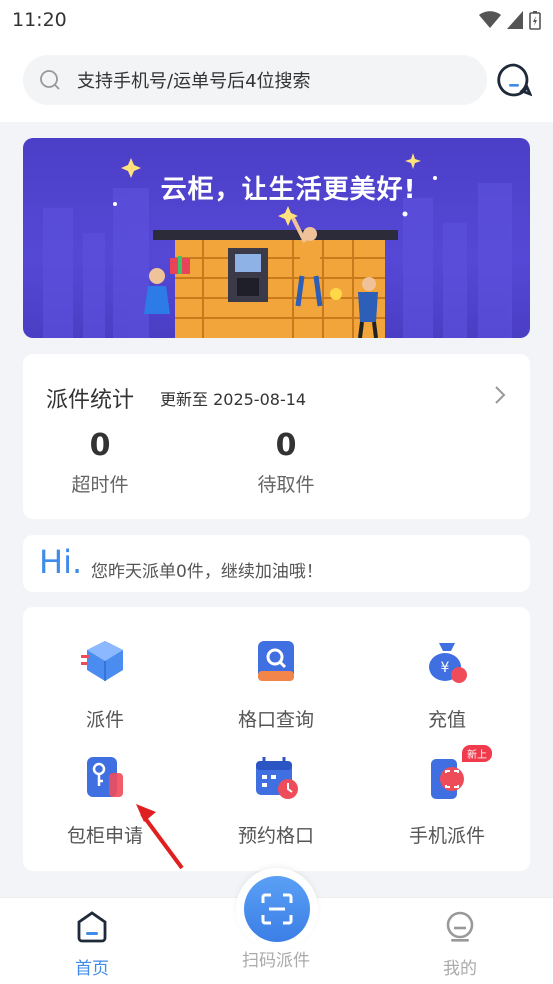 Image resolution: width=553 pixels, height=984 pixels. What do you see at coordinates (515, 20) in the screenshot?
I see `signal-icon` at bounding box center [515, 20].